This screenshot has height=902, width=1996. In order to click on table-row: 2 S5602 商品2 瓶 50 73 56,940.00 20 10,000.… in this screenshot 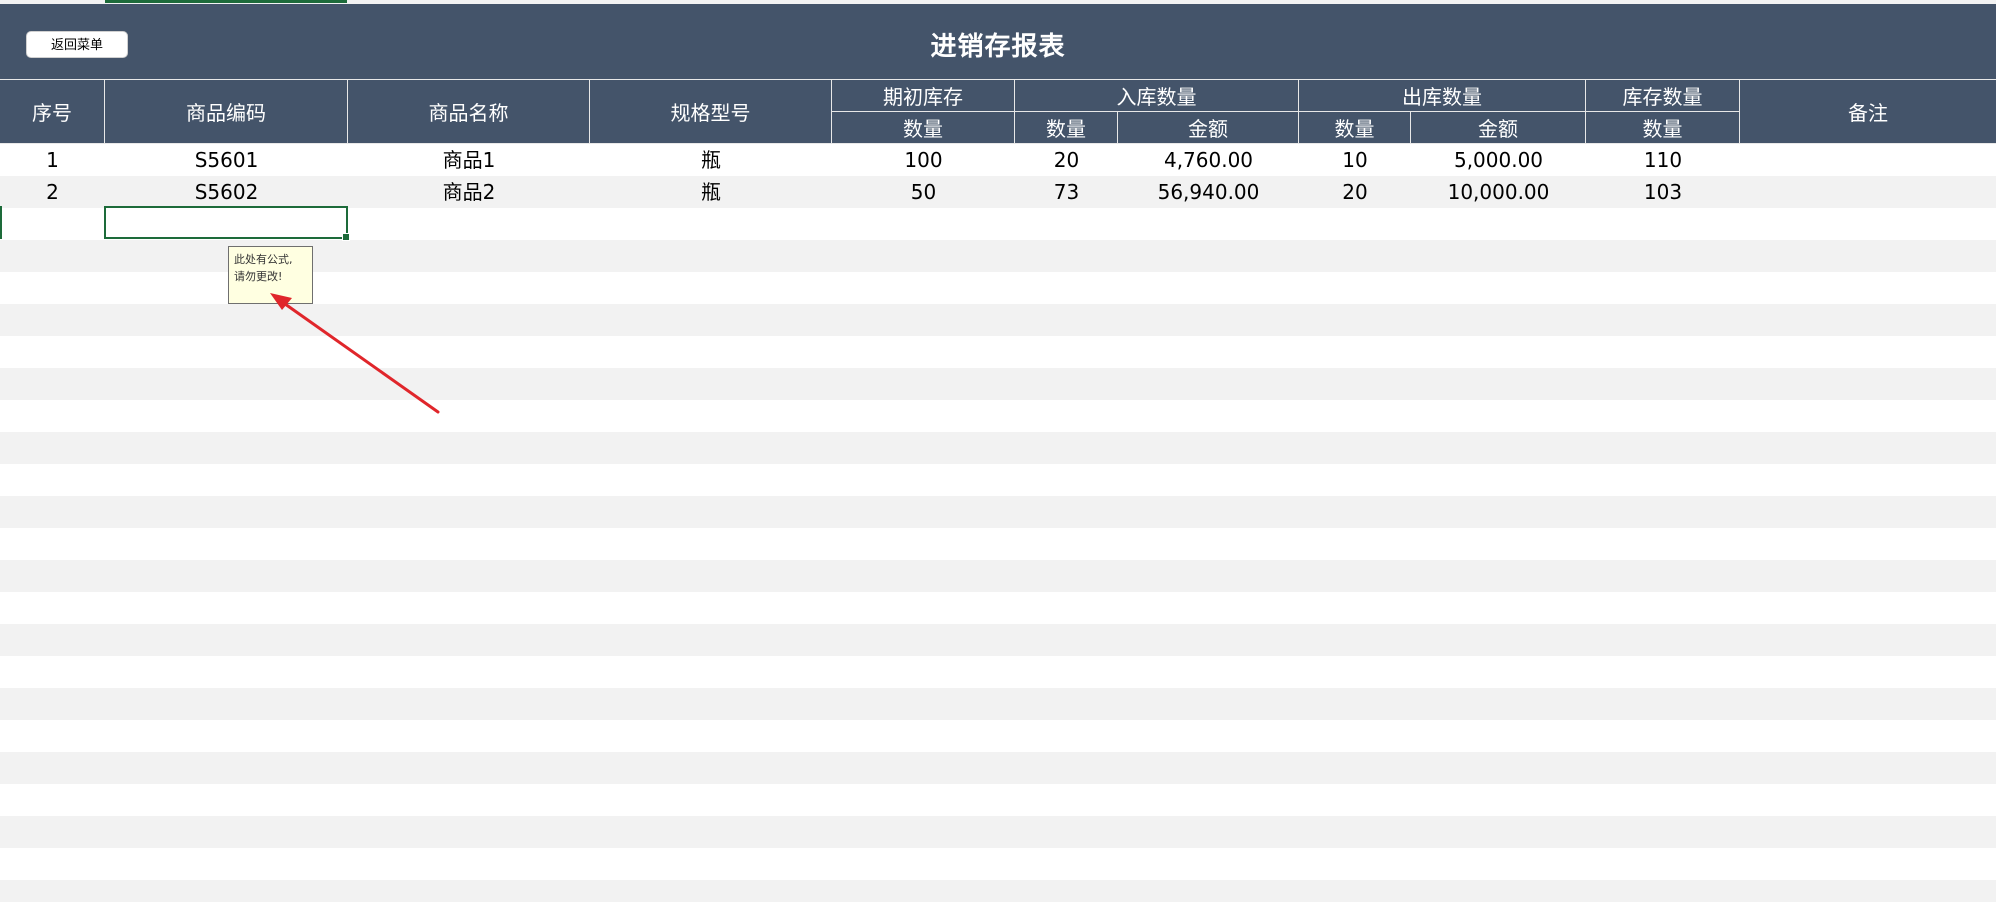, I will do `click(998, 192)`.